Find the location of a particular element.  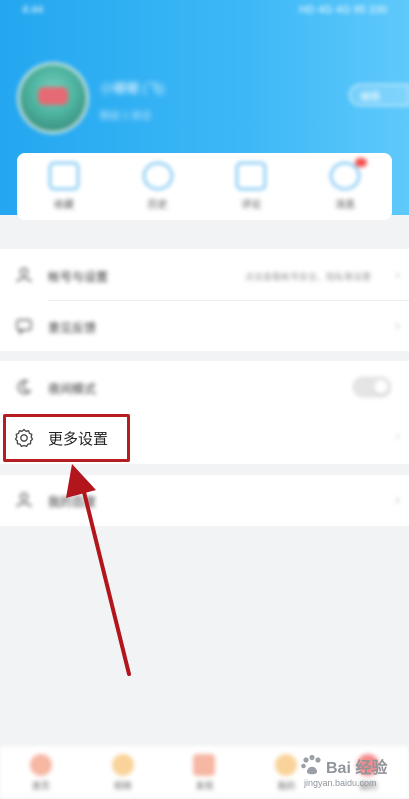

nav-item-video: 视频 is located at coordinates (123, 772).